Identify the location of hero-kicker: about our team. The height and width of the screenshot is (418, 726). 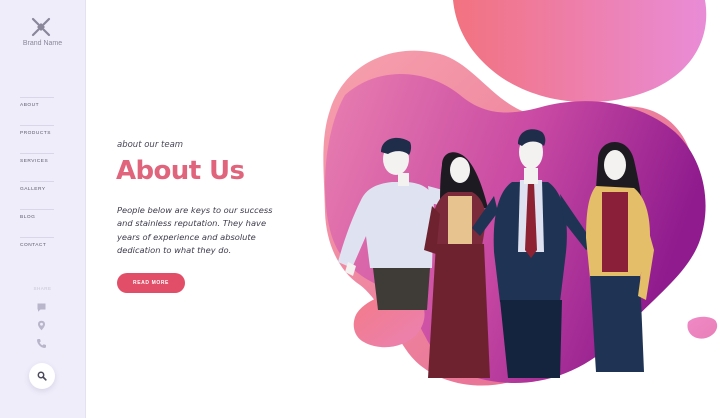
(150, 145).